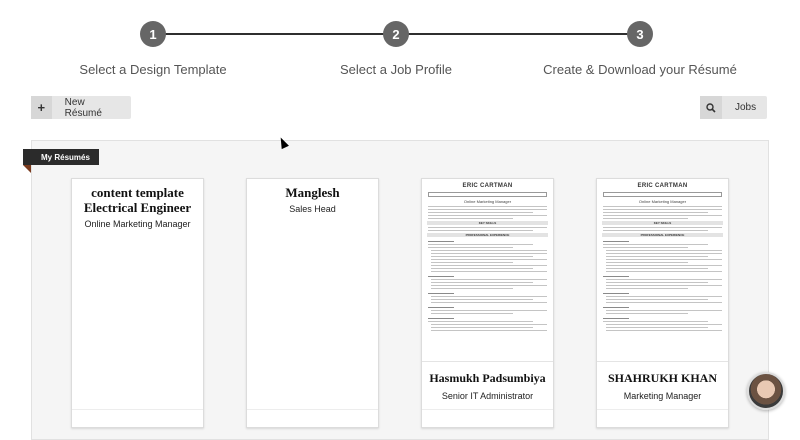  What do you see at coordinates (137, 200) in the screenshot?
I see `resume-name: content template Electrical Engineer` at bounding box center [137, 200].